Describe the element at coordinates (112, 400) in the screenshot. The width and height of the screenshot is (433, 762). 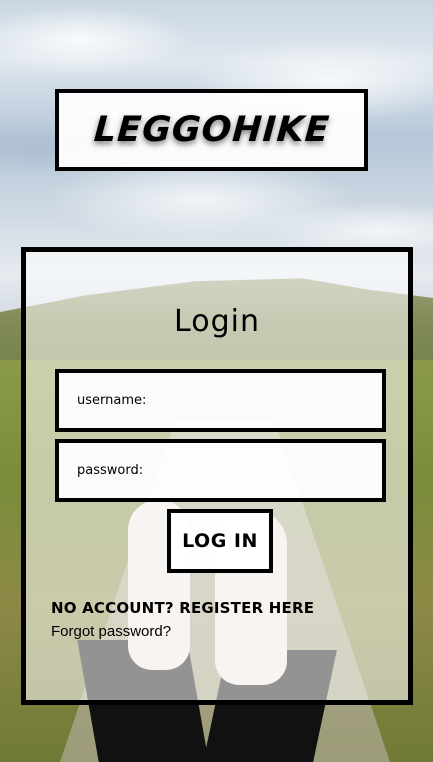
I see `username-label: username:` at that location.